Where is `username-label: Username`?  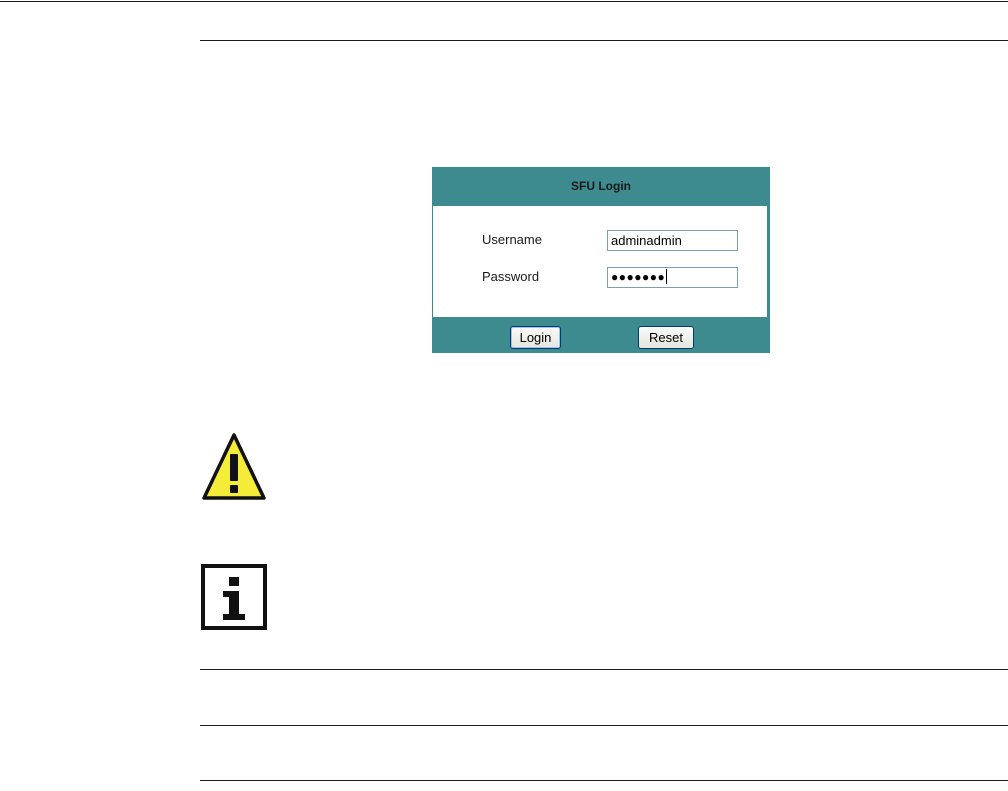 username-label: Username is located at coordinates (512, 239).